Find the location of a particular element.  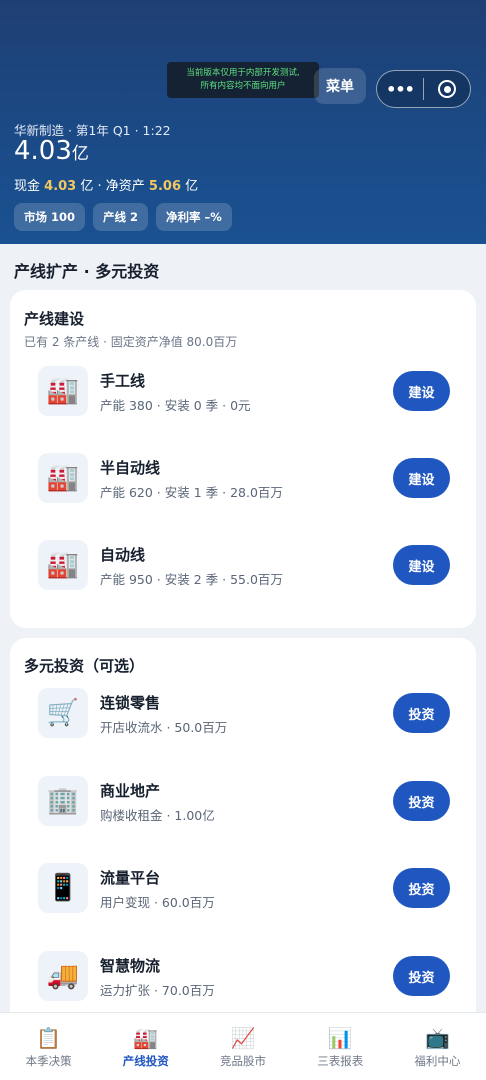

invest-item-desc: 开店收流水 · 50.0百万 is located at coordinates (164, 727).